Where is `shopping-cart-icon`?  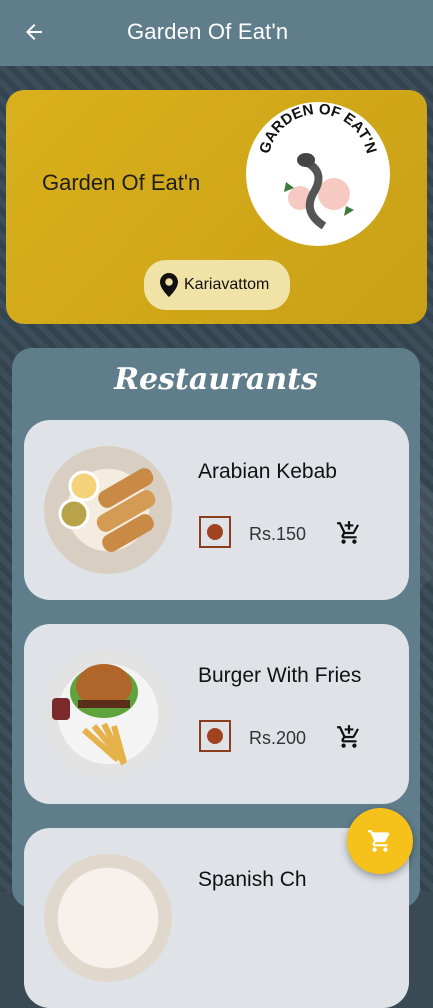 shopping-cart-icon is located at coordinates (379, 841).